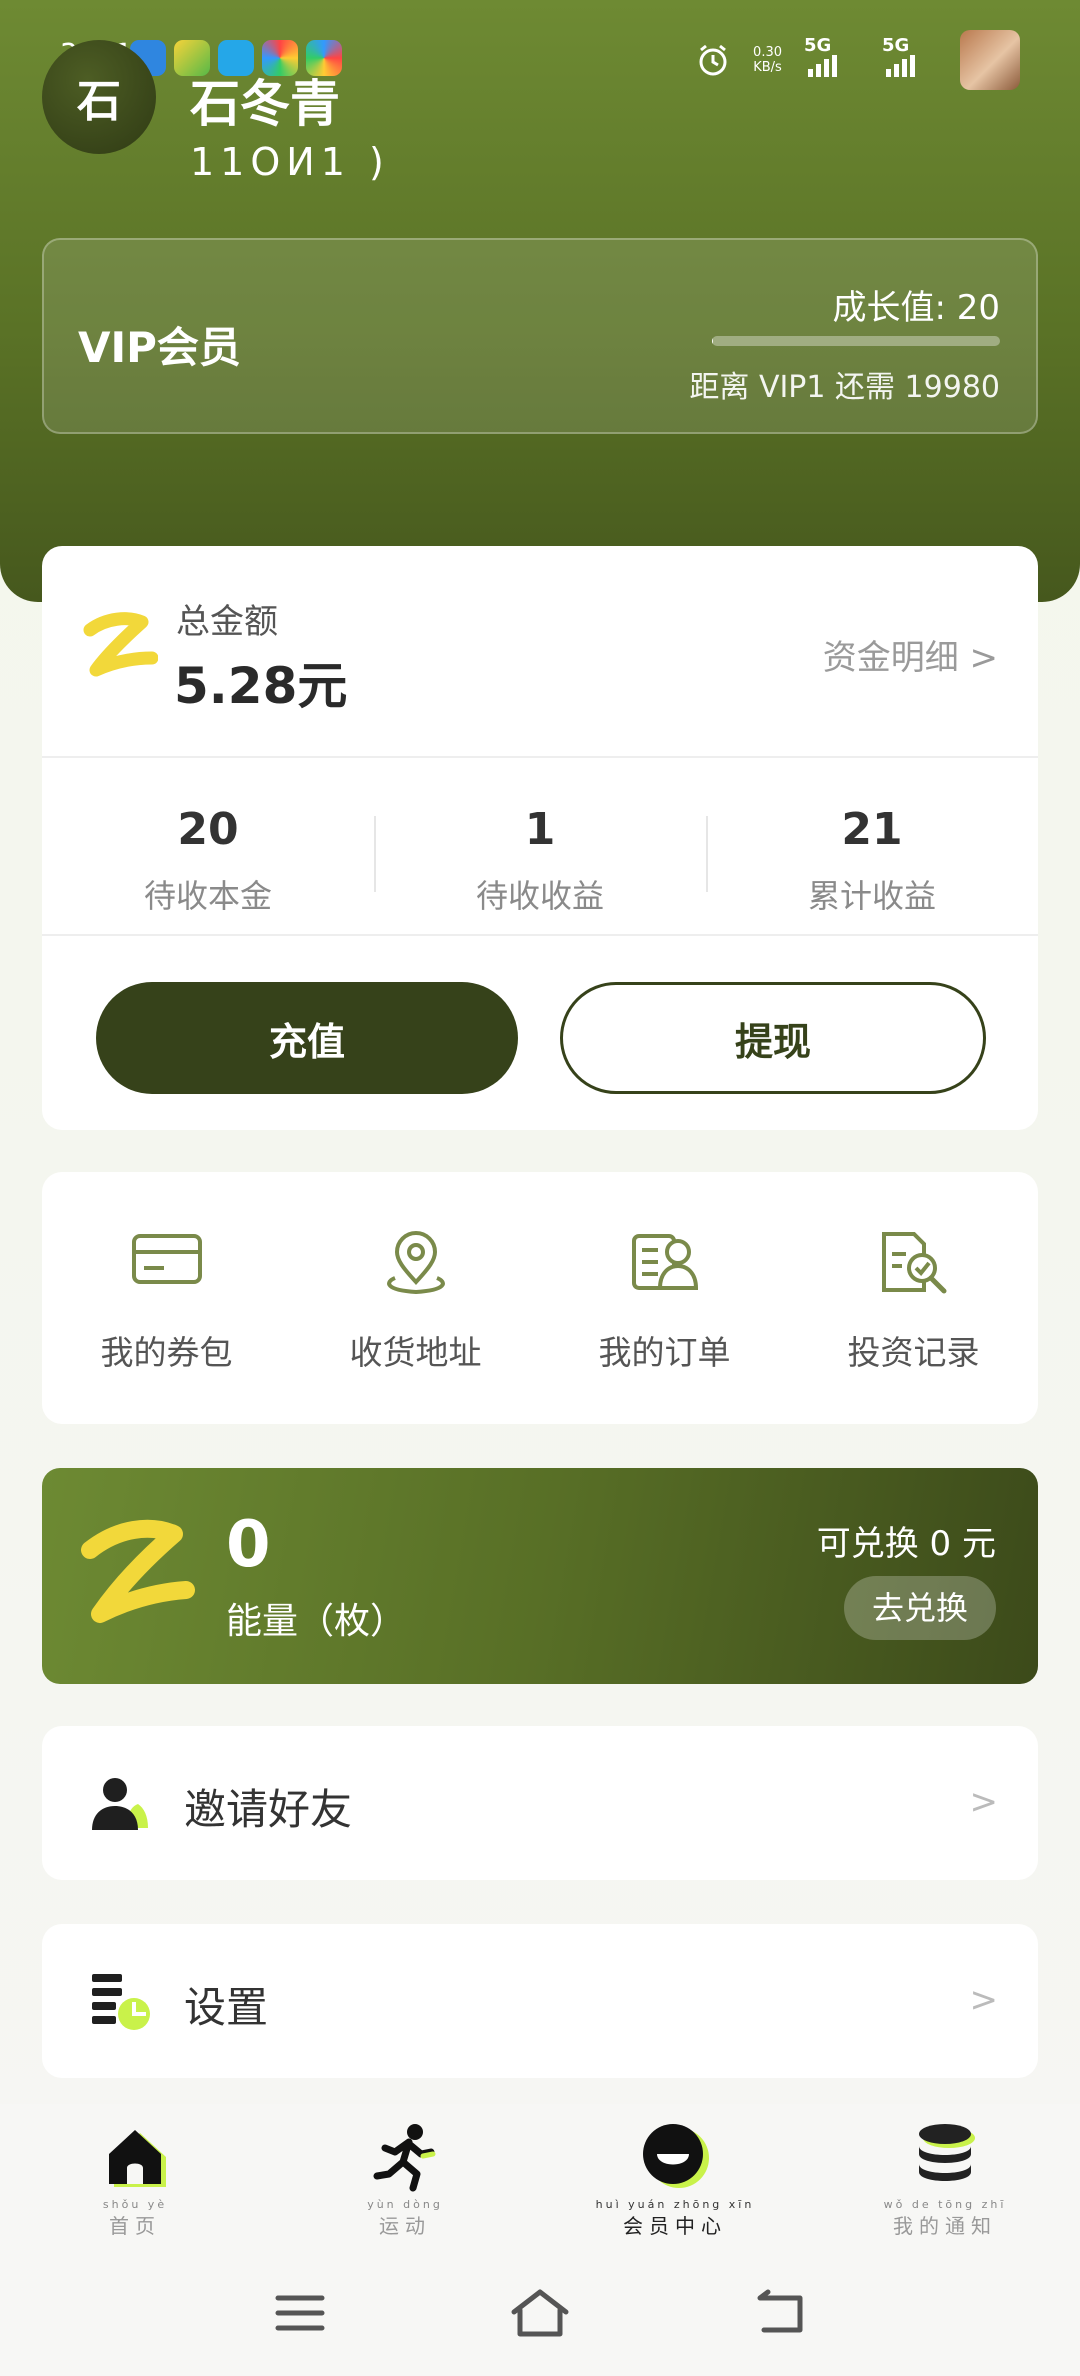 Image resolution: width=1080 pixels, height=2376 pixels. Describe the element at coordinates (268, 1809) in the screenshot. I see `row-label: 邀请好友` at that location.